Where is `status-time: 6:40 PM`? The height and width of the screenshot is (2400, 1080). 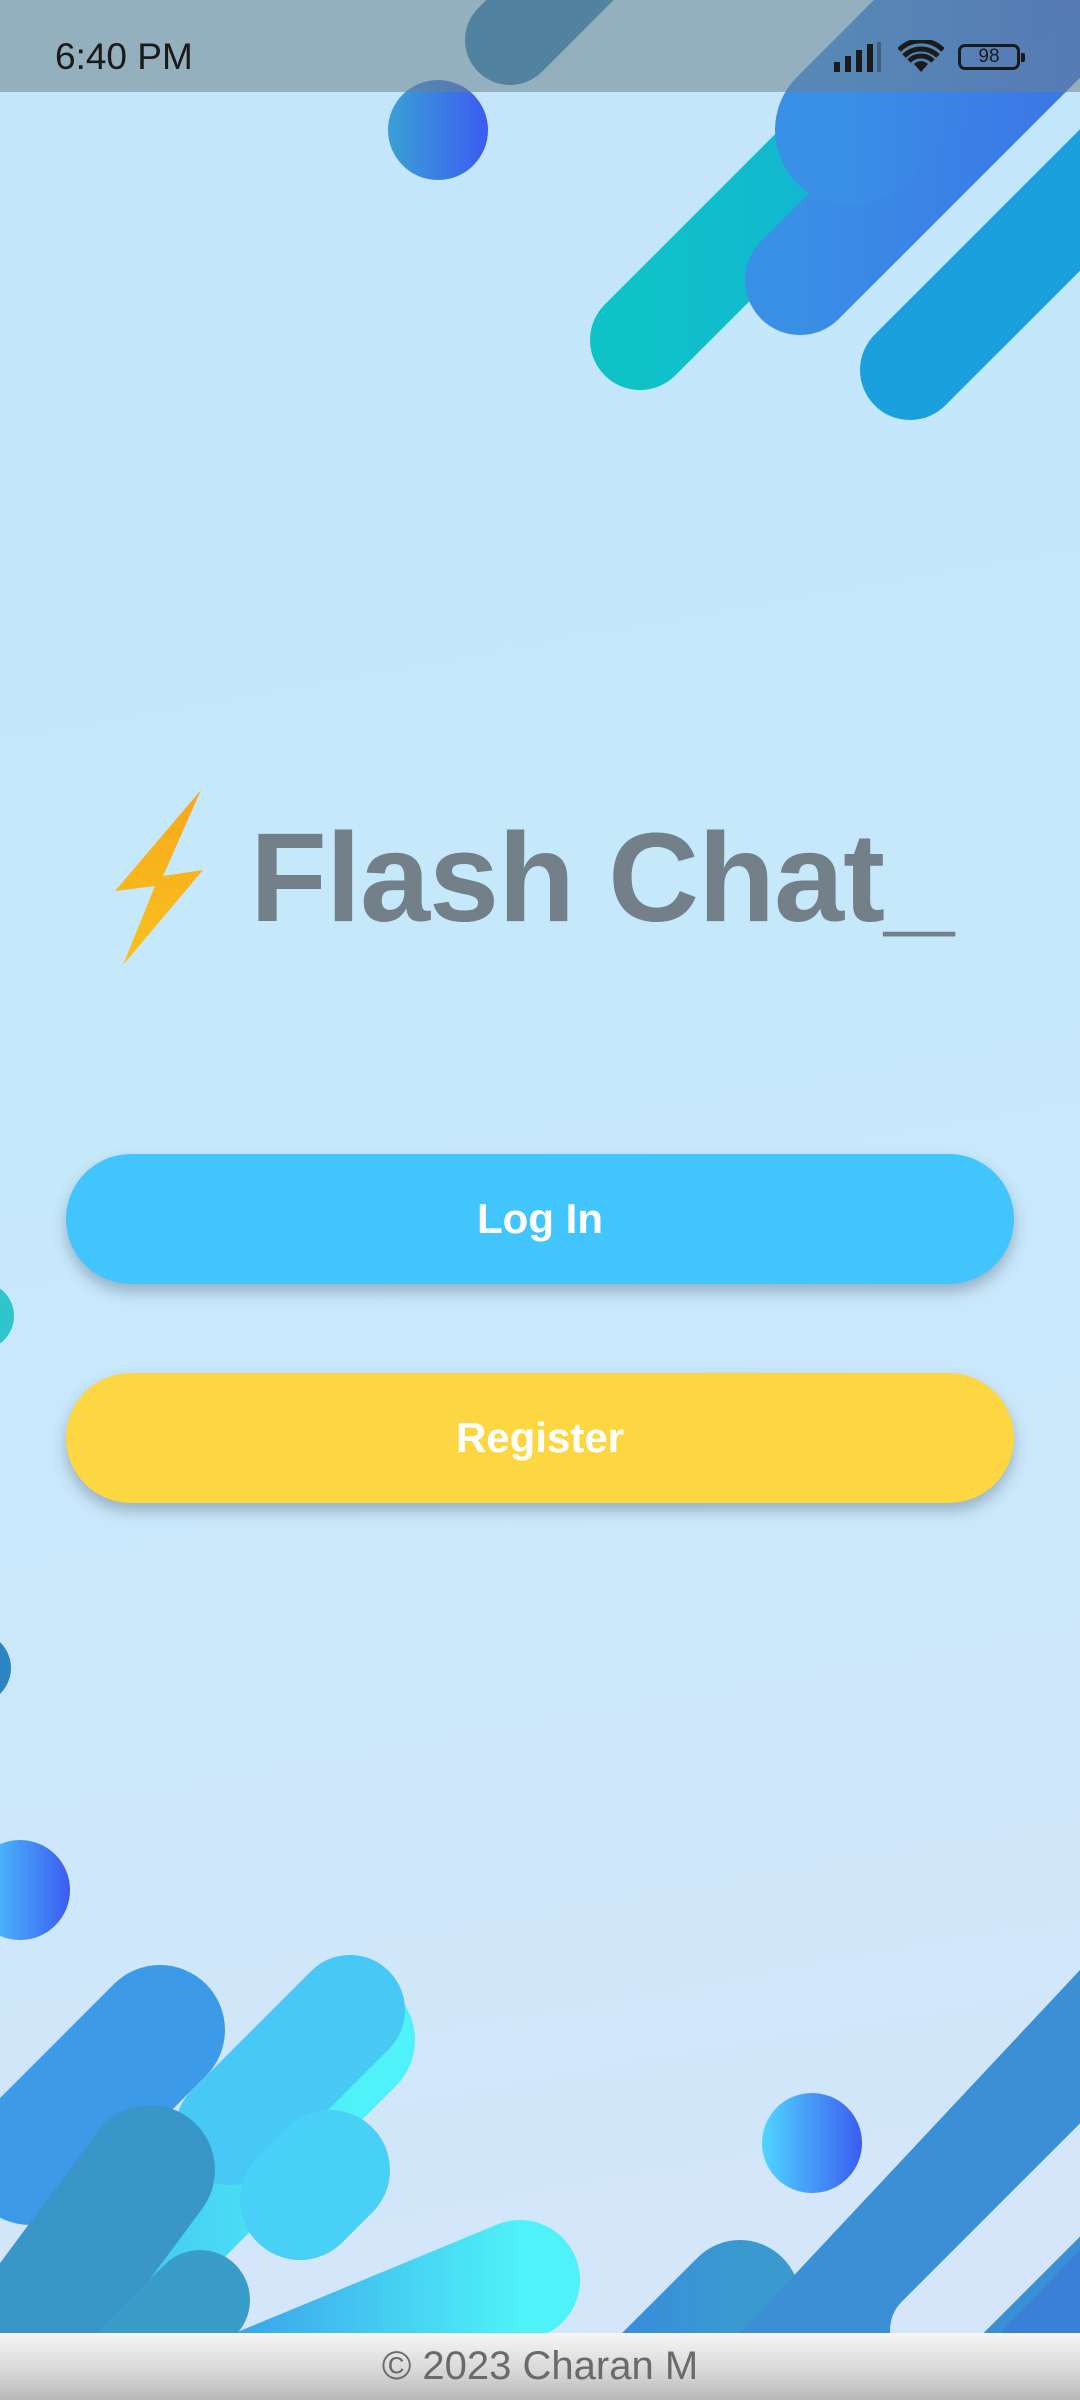
status-time: 6:40 PM is located at coordinates (124, 56).